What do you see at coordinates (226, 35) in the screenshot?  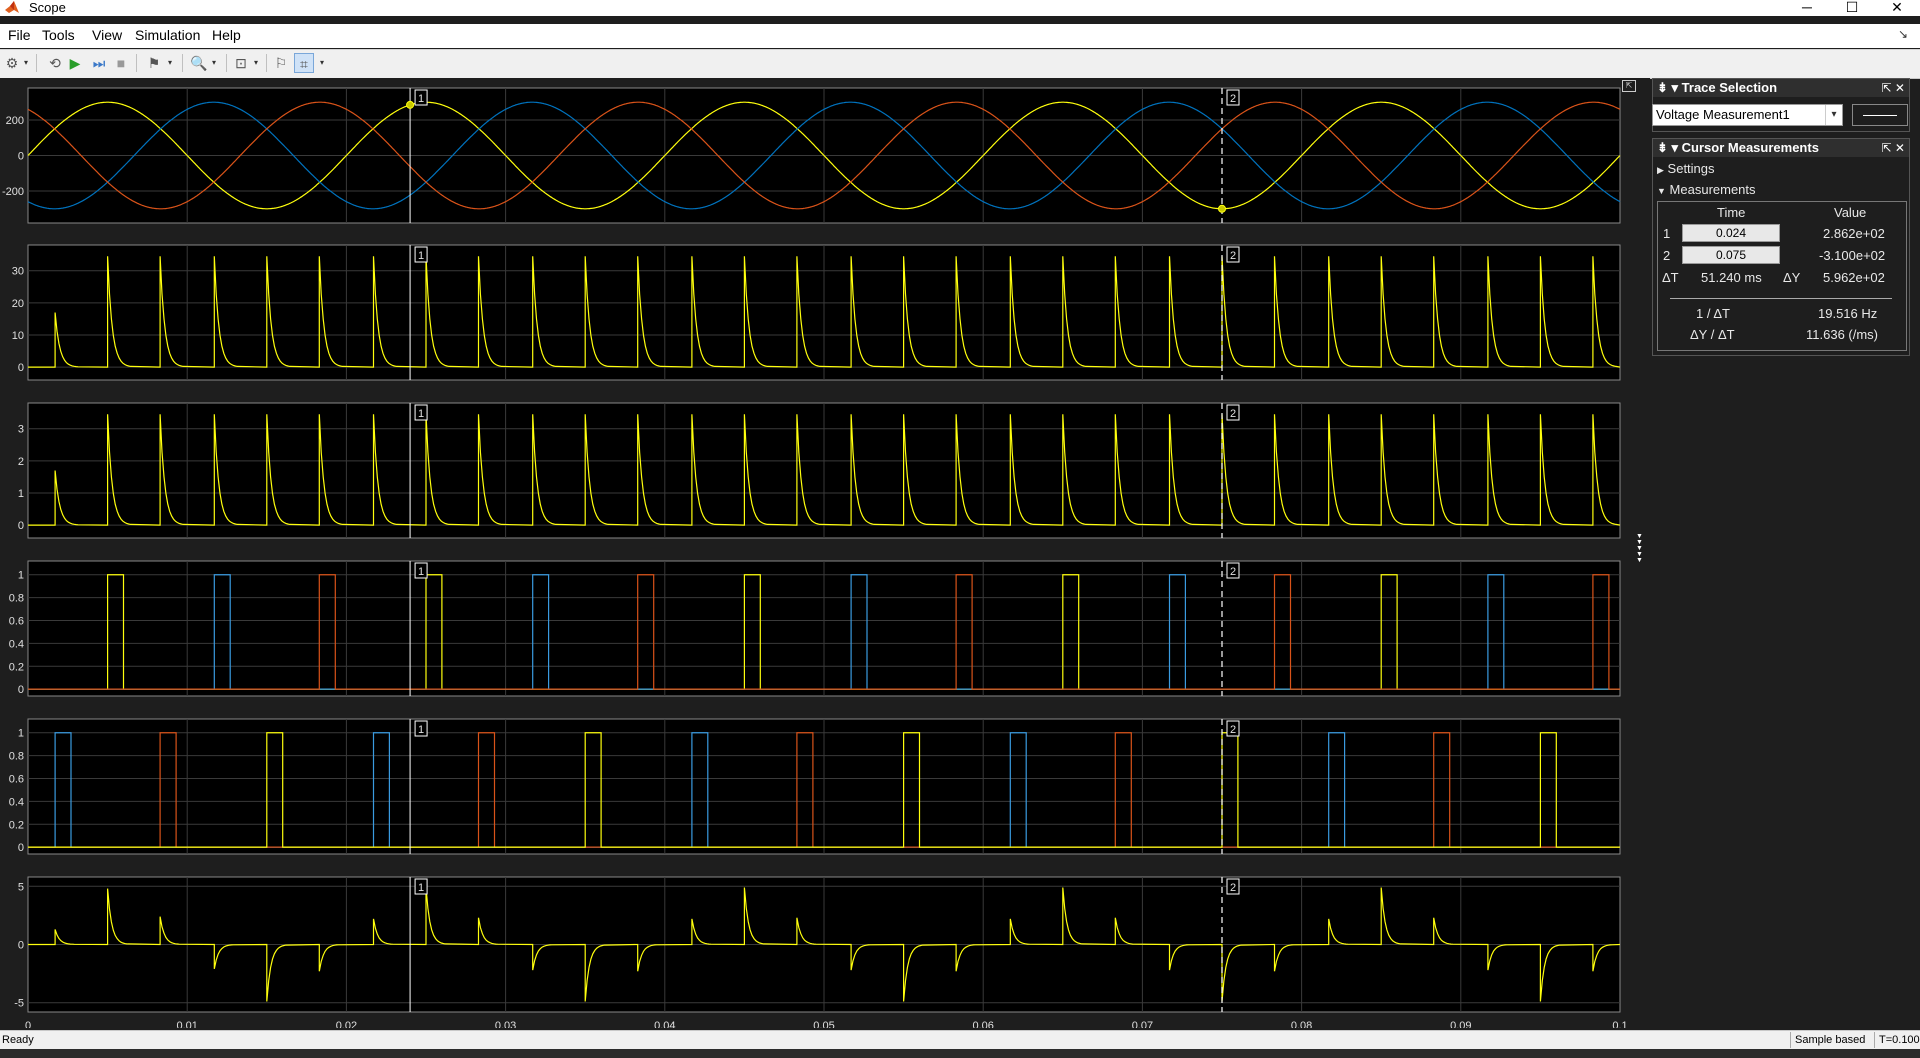 I see `menu-help: Help` at bounding box center [226, 35].